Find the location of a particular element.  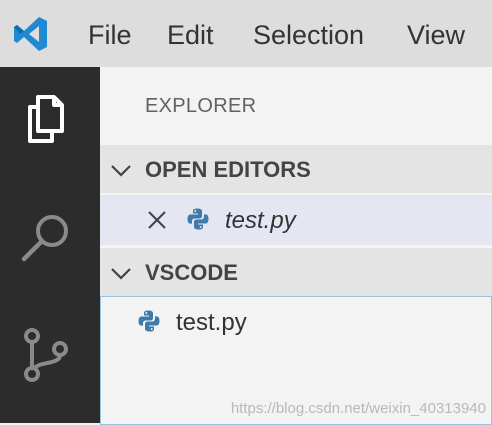

tree-file-item: test.py is located at coordinates (296, 322).